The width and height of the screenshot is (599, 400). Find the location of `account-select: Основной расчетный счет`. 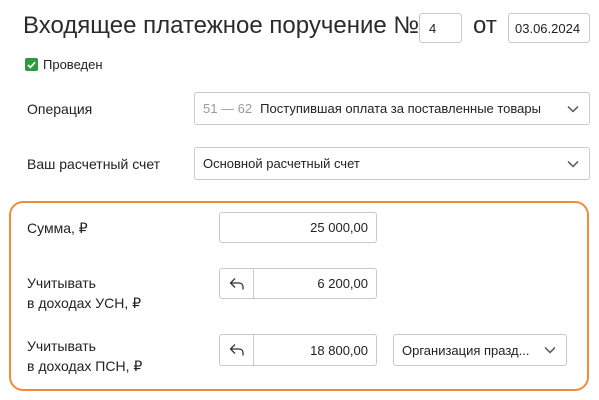

account-select: Основной расчетный счет is located at coordinates (392, 163).